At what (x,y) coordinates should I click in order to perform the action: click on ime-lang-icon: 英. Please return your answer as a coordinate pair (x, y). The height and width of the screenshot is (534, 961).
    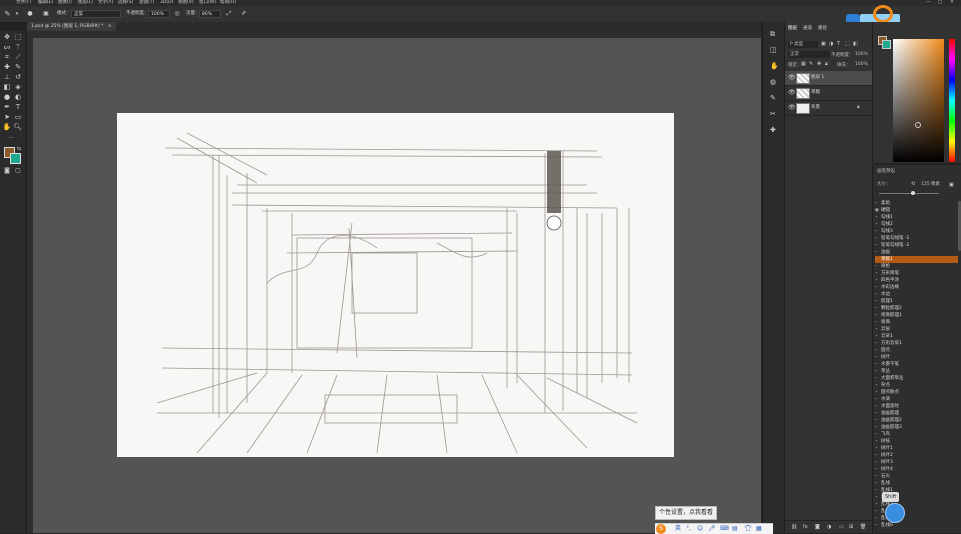
    Looking at the image, I should click on (678, 529).